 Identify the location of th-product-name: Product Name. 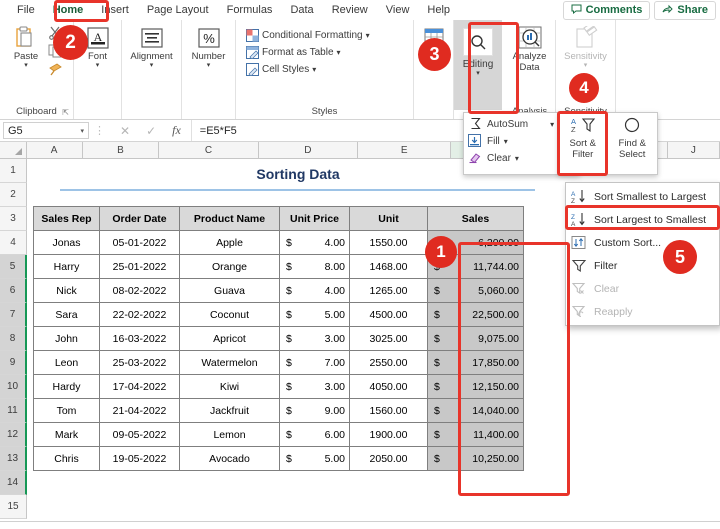
(229, 218).